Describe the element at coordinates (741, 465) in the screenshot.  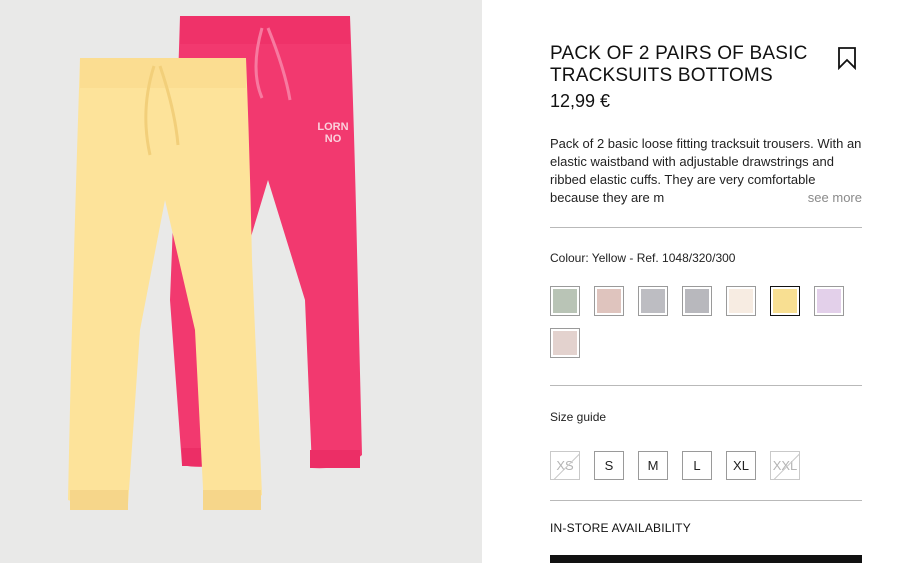
I see `size-xl: XL` at that location.